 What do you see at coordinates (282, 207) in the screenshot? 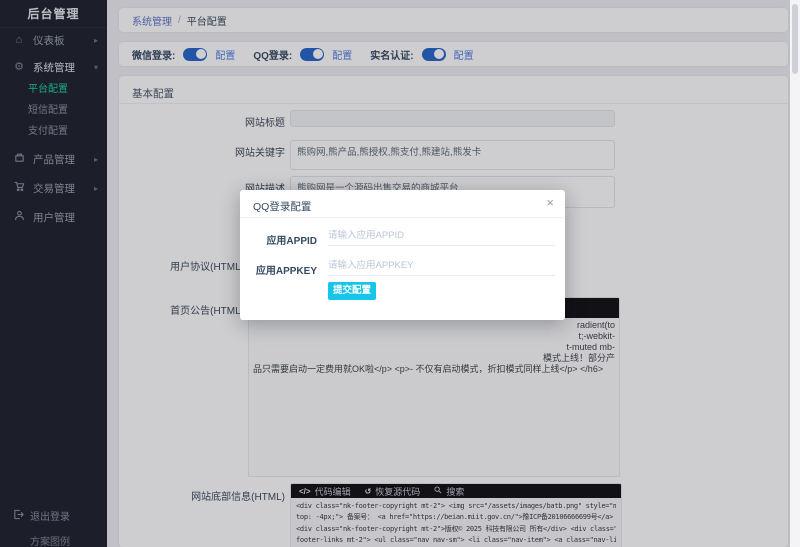
I see `modal-title: QQ登录配置` at bounding box center [282, 207].